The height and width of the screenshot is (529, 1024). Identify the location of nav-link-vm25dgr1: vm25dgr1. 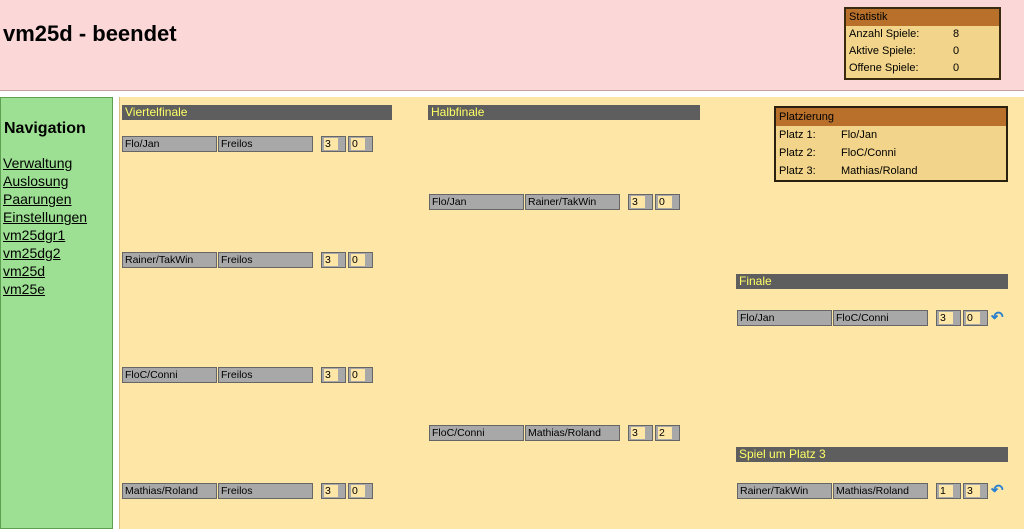
(45, 235).